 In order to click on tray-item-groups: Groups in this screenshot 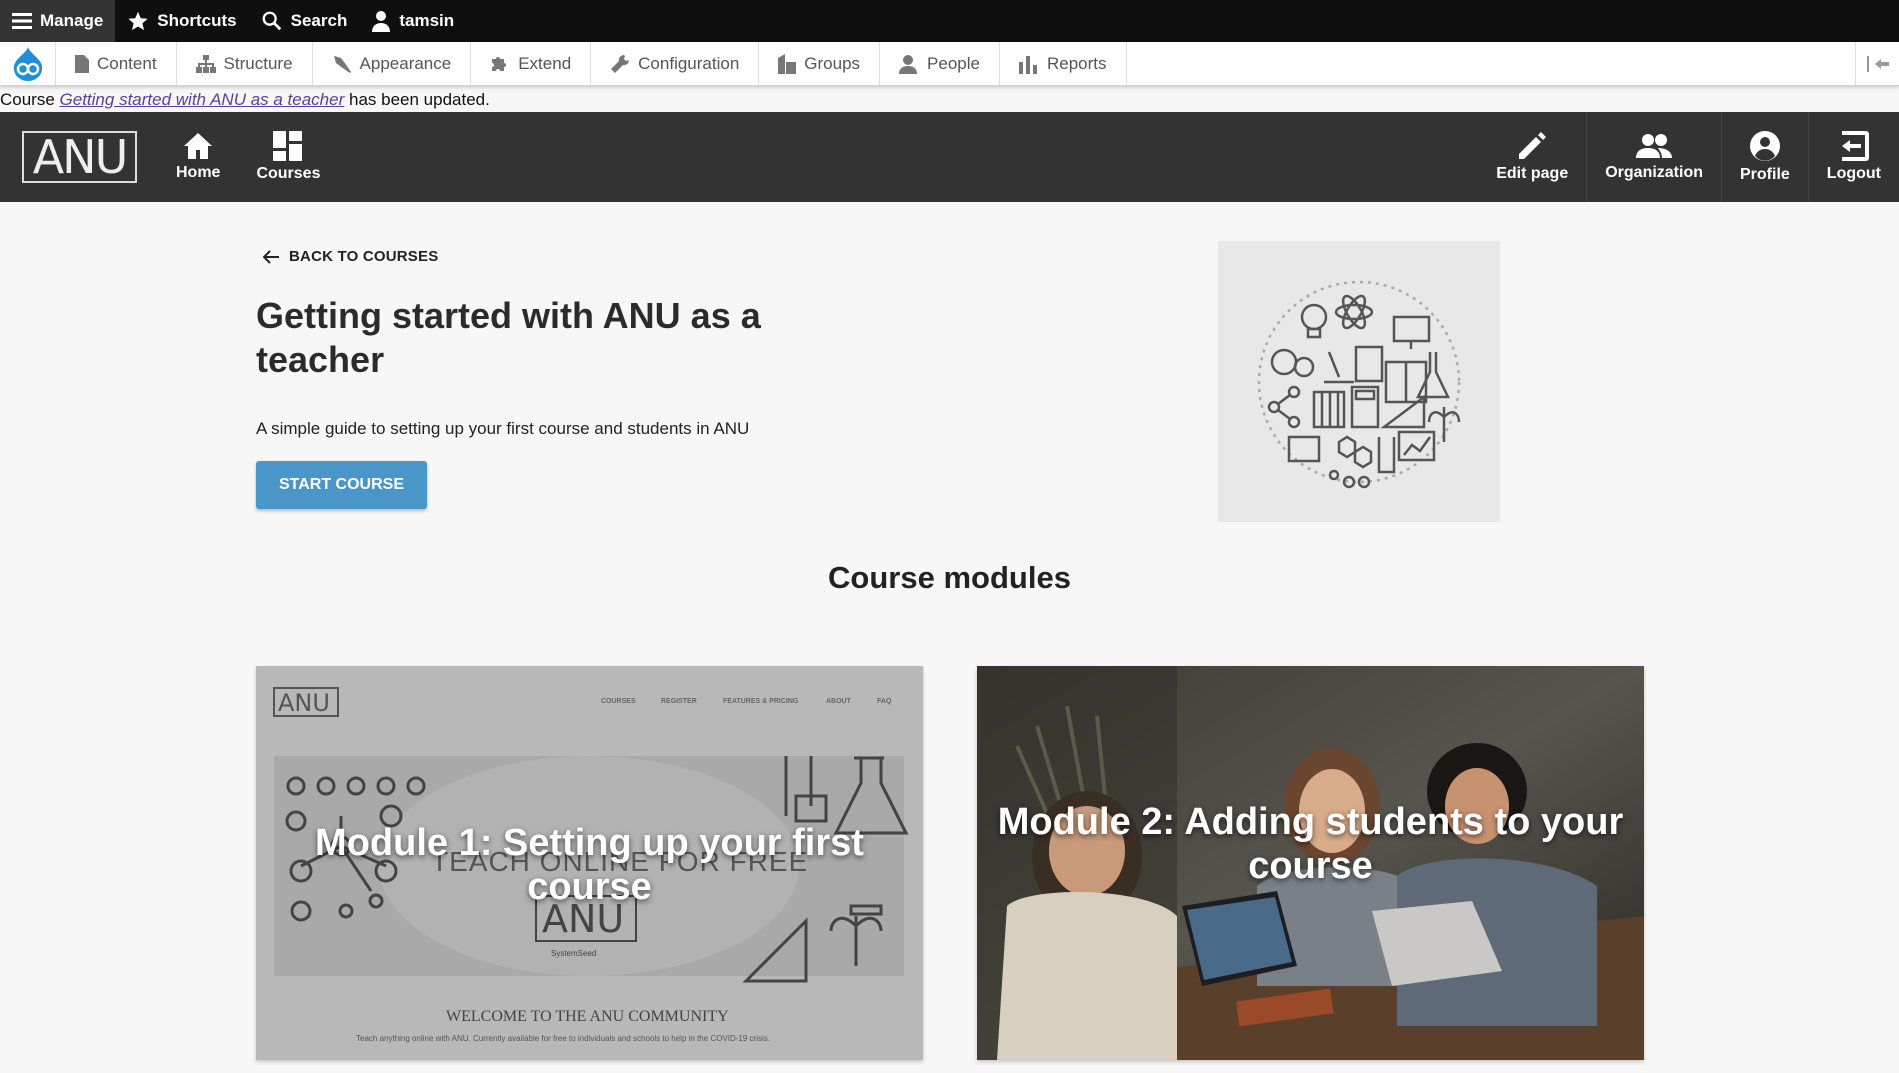, I will do `click(820, 63)`.